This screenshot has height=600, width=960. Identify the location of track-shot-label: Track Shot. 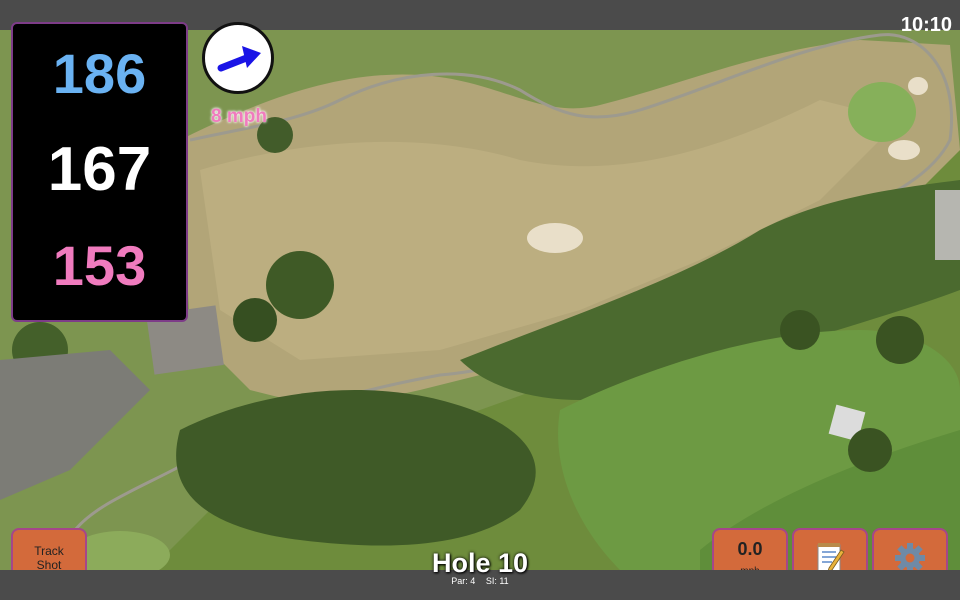
(49, 558).